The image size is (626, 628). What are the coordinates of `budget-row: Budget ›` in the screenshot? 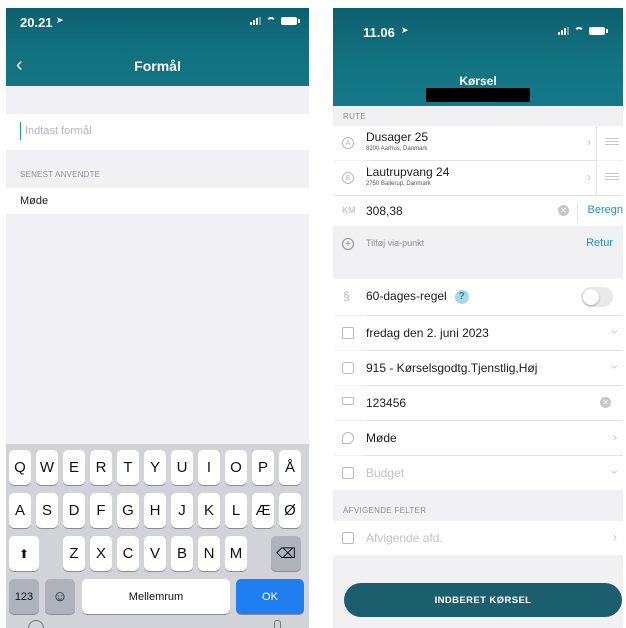 It's located at (478, 473).